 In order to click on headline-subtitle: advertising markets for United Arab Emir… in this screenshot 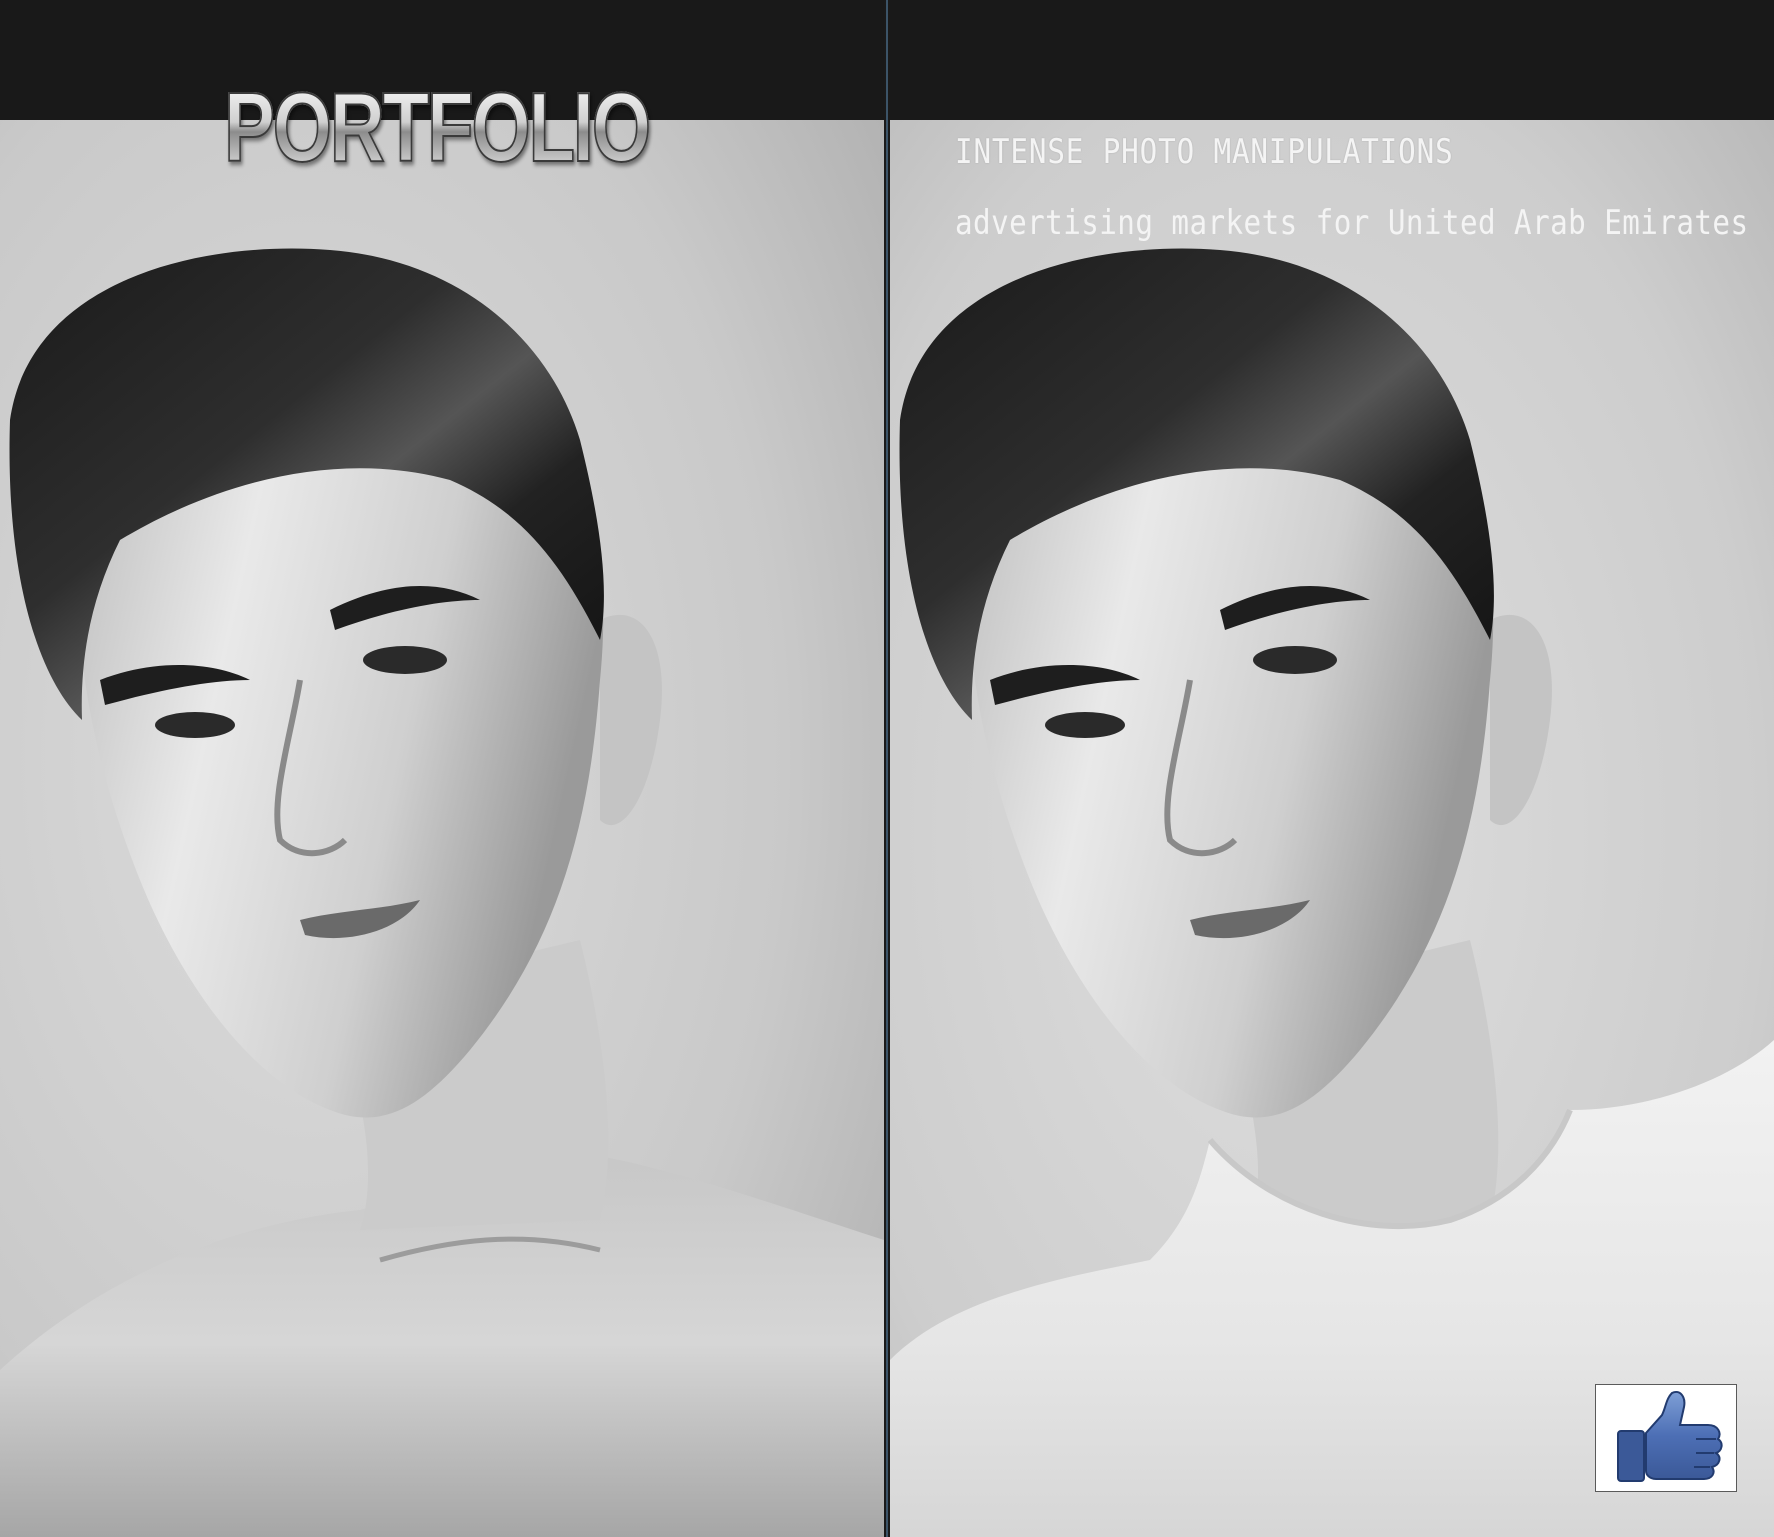, I will do `click(1352, 223)`.